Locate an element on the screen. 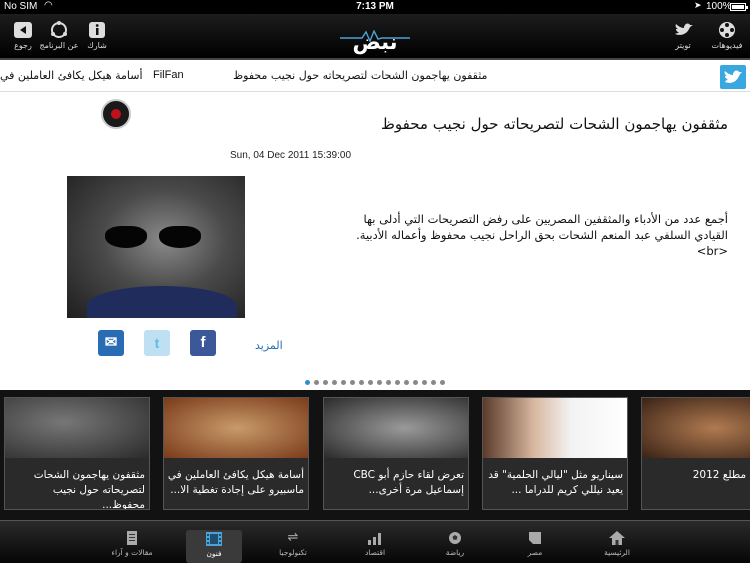 Image resolution: width=750 pixels, height=563 pixels. page-indicator is located at coordinates (375, 379).